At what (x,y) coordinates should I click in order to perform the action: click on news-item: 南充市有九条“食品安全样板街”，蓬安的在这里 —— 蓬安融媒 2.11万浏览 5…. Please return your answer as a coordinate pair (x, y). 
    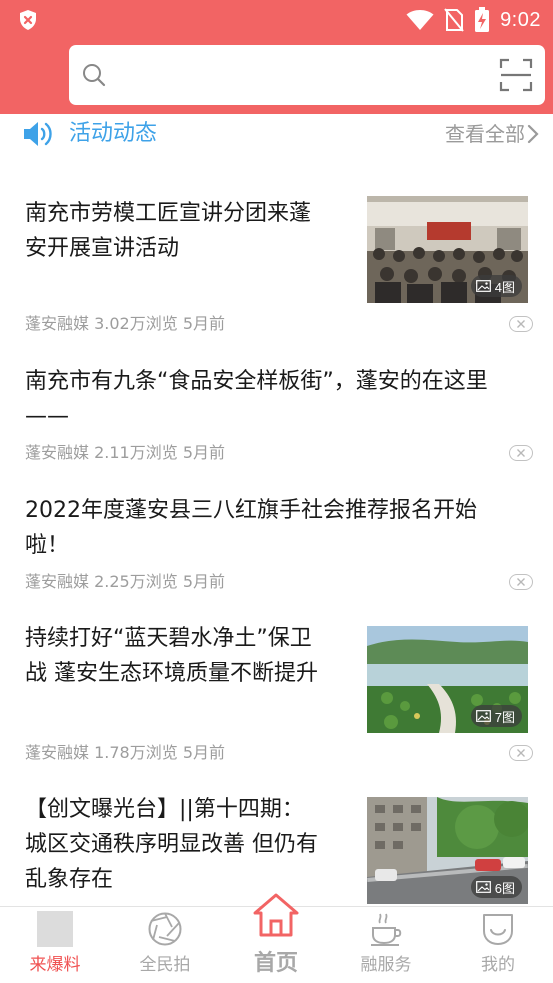
    Looking at the image, I should click on (276, 413).